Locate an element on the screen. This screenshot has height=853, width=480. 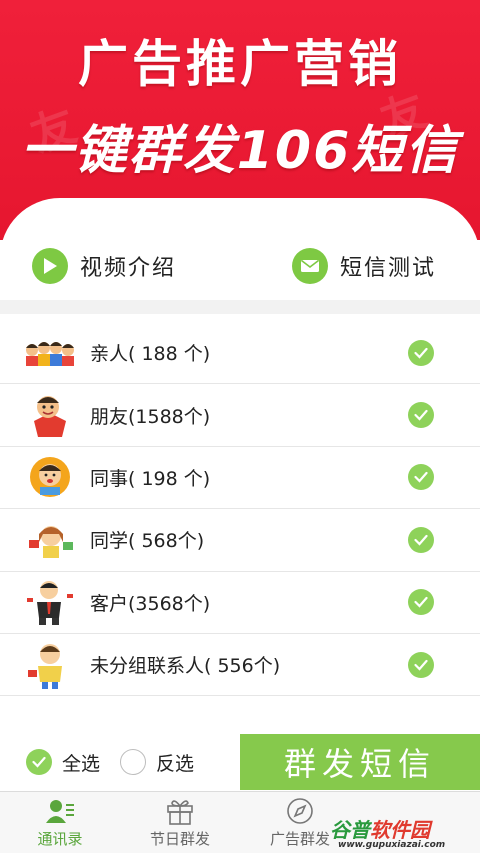
banner-headline: 广告推广营销 is located at coordinates (240, 64).